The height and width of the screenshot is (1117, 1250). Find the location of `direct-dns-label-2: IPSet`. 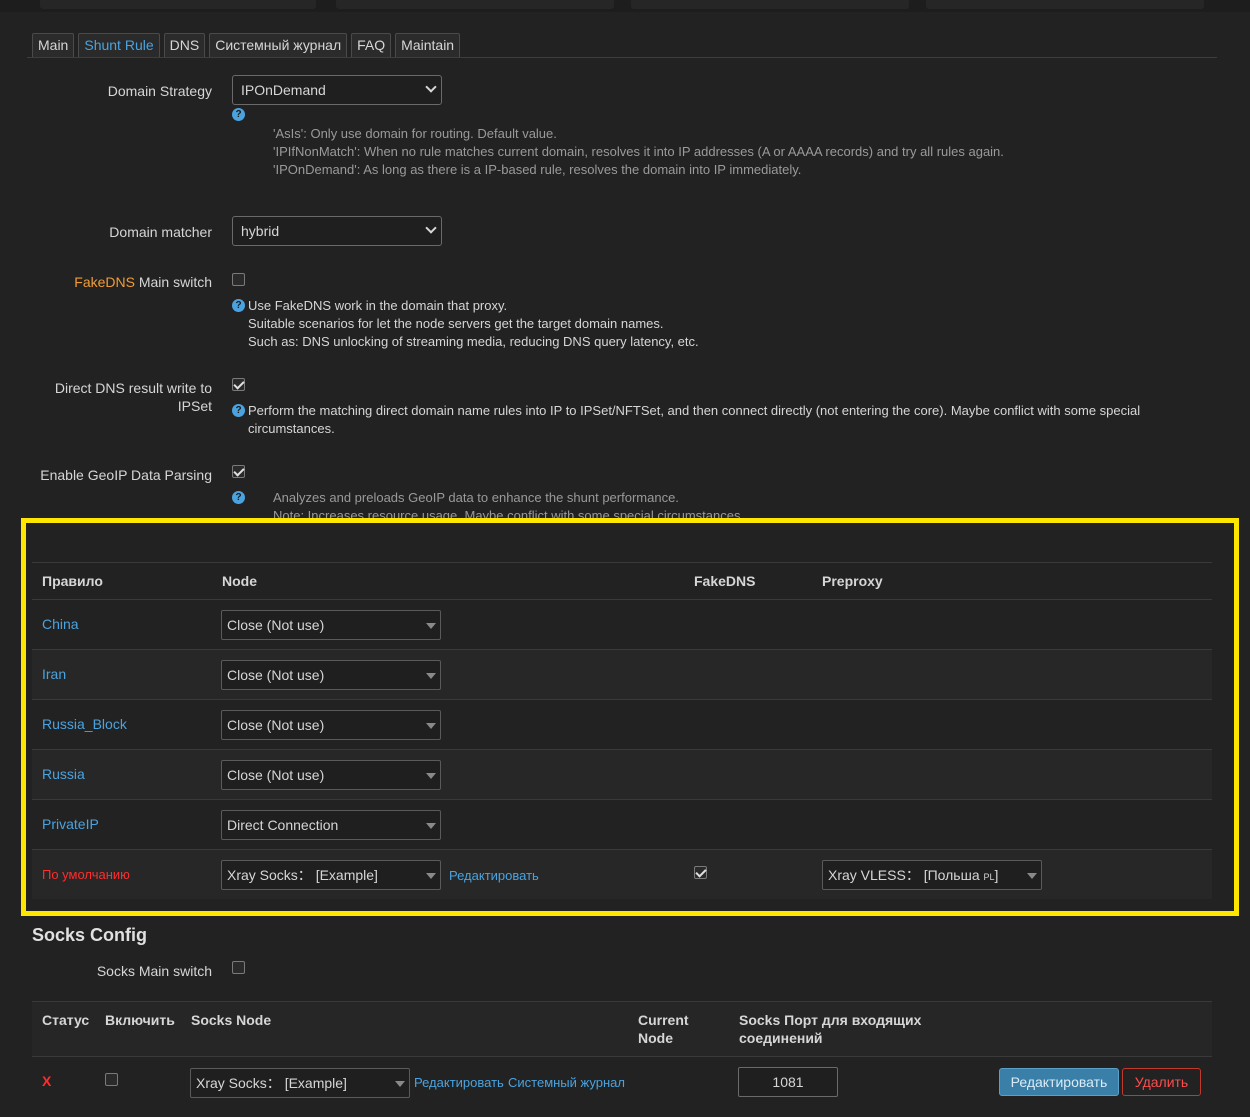

direct-dns-label-2: IPSet is located at coordinates (194, 406).